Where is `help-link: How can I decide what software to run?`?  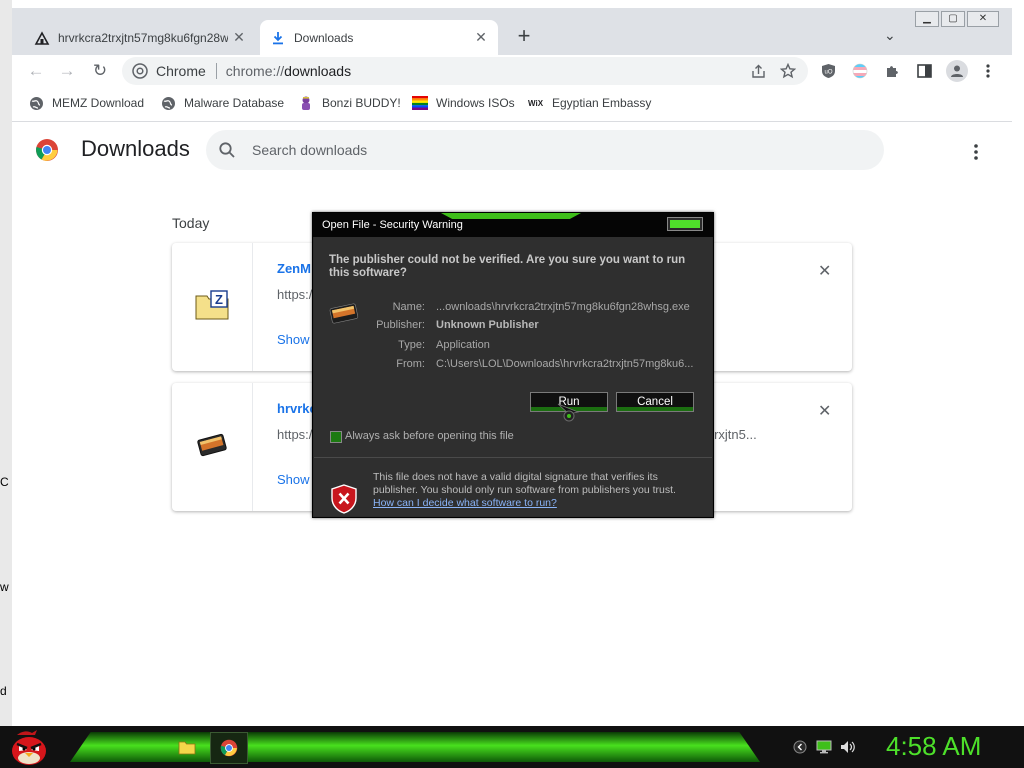 help-link: How can I decide what software to run? is located at coordinates (465, 503).